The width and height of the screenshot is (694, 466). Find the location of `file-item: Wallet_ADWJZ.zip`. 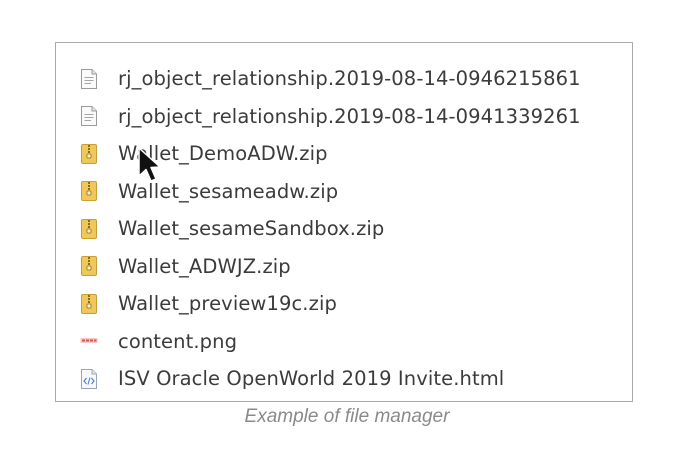

file-item: Wallet_ADWJZ.zip is located at coordinates (330, 267).